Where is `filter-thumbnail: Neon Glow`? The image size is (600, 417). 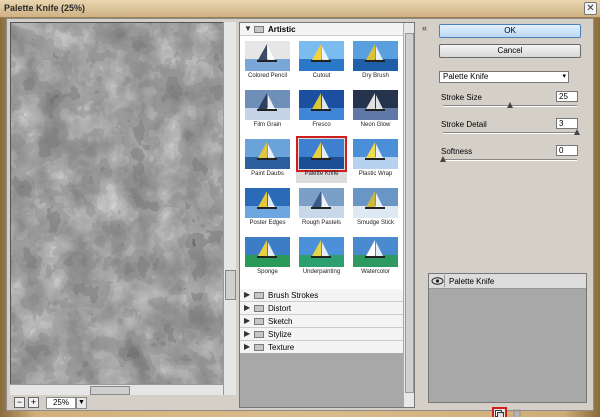 filter-thumbnail: Neon Glow is located at coordinates (375, 111).